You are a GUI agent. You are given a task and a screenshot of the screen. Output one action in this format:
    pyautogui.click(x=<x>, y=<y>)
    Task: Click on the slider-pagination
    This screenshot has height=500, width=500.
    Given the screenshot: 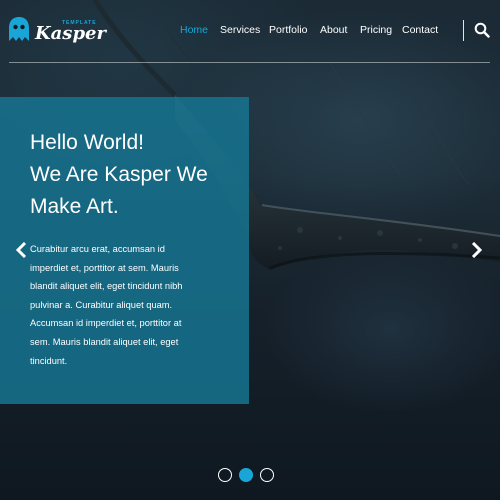 What is the action you would take?
    pyautogui.click(x=248, y=476)
    